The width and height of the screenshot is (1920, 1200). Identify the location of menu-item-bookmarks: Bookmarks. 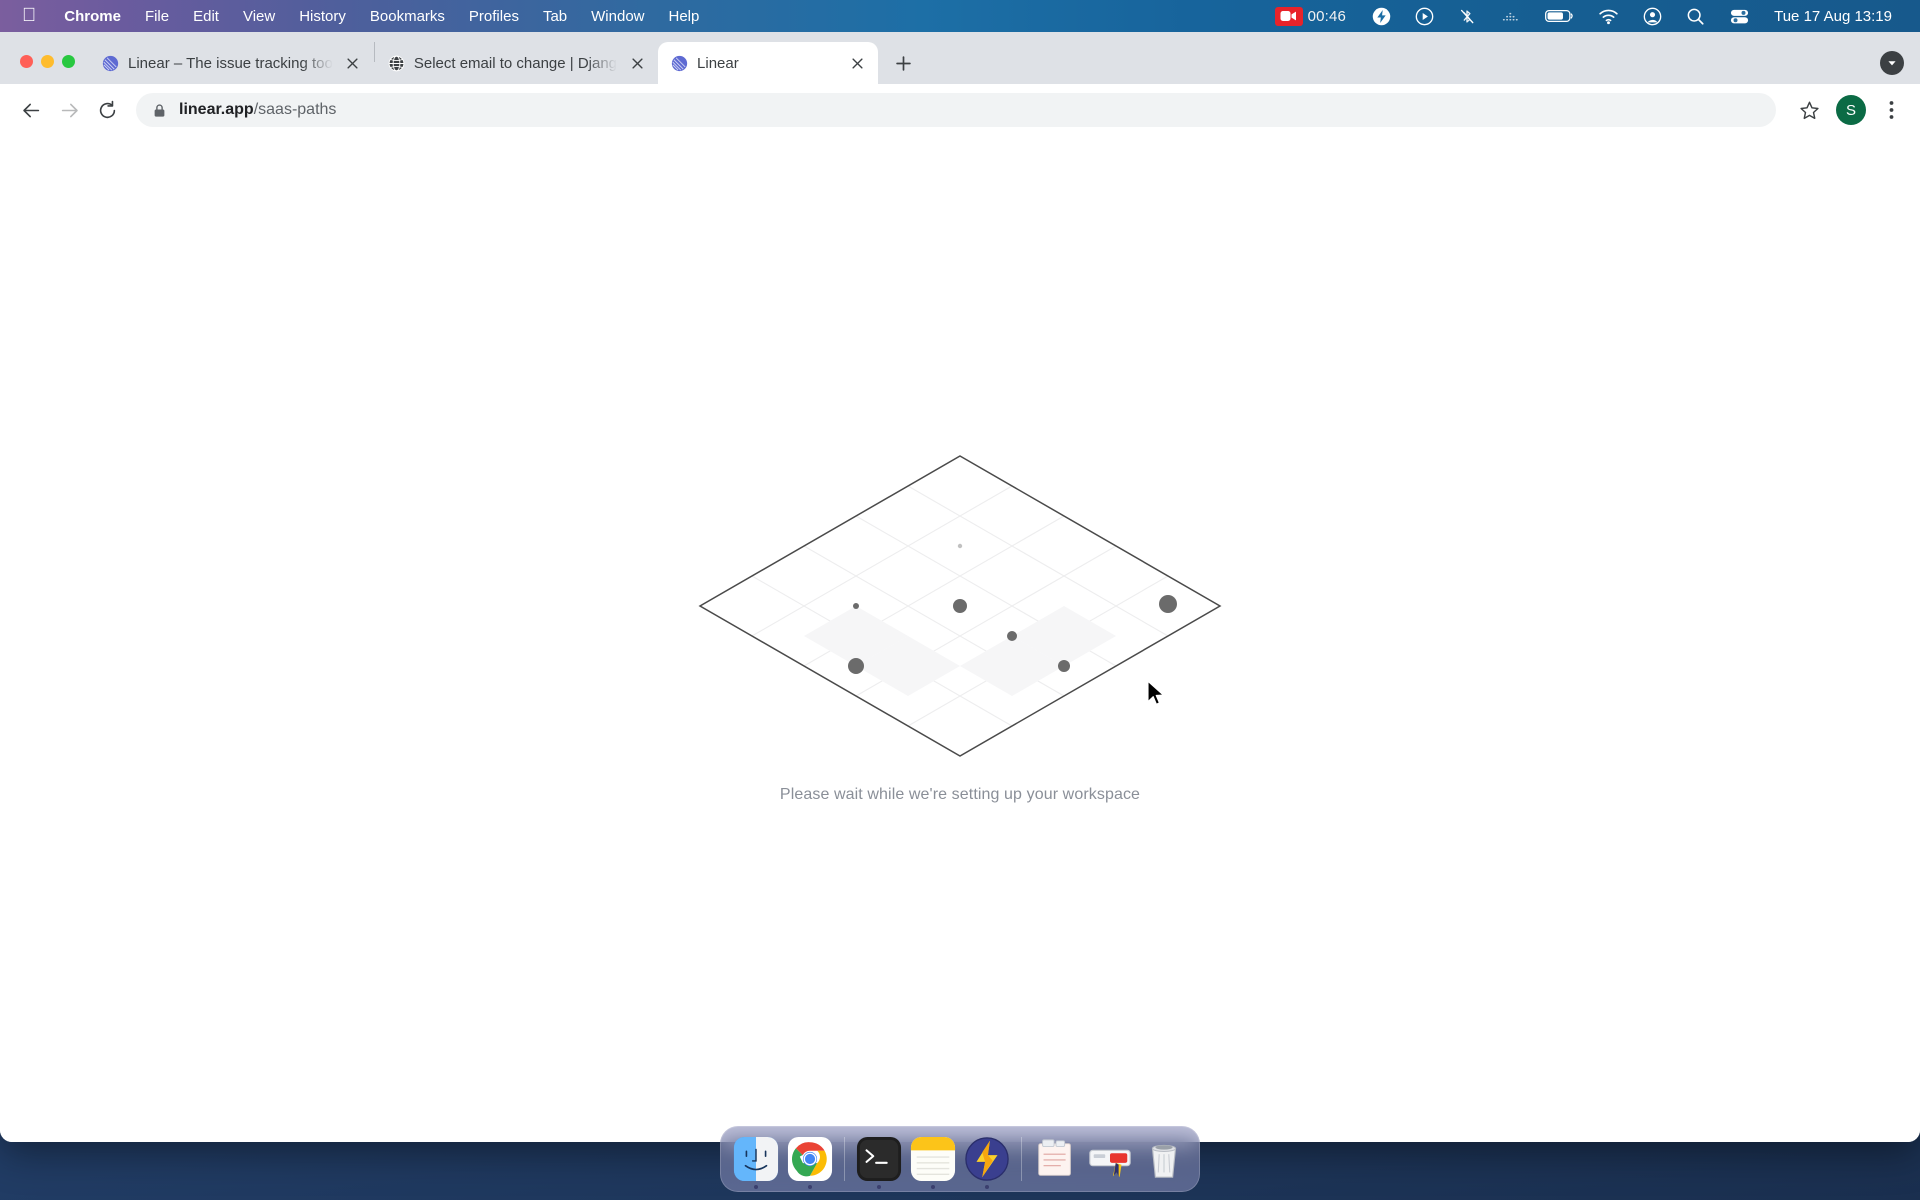
(407, 16).